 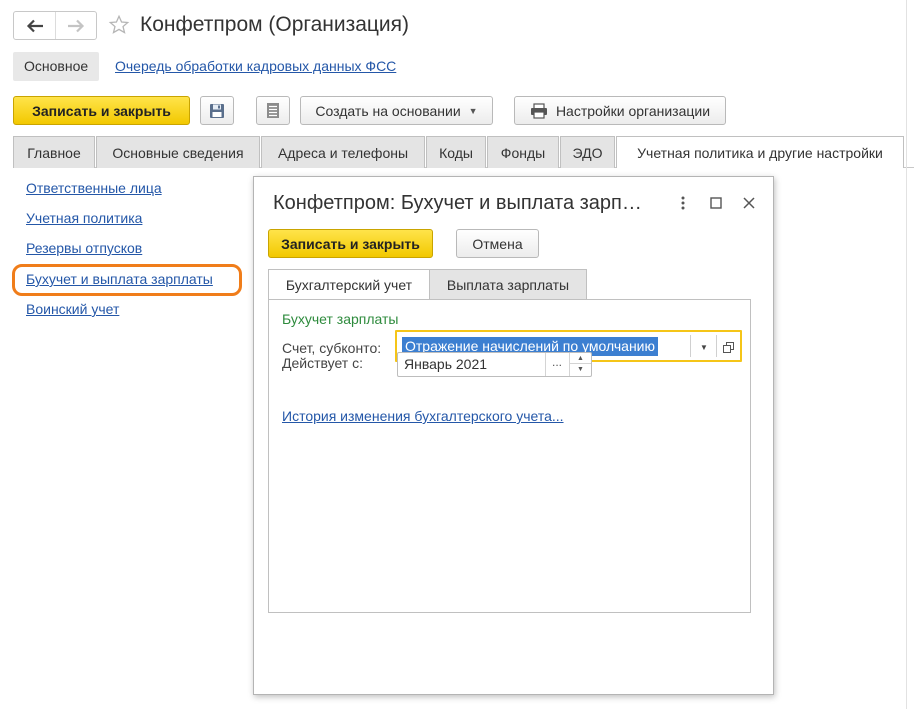 I want to click on create-based-on-button: Создать на основании ▼, so click(x=396, y=110).